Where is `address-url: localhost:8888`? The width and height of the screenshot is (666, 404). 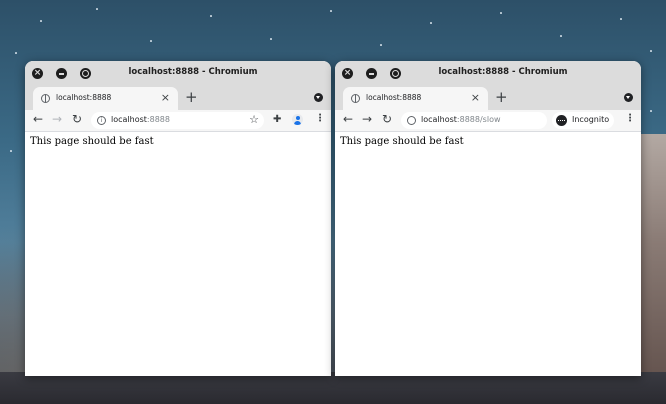 address-url: localhost:8888 is located at coordinates (140, 119).